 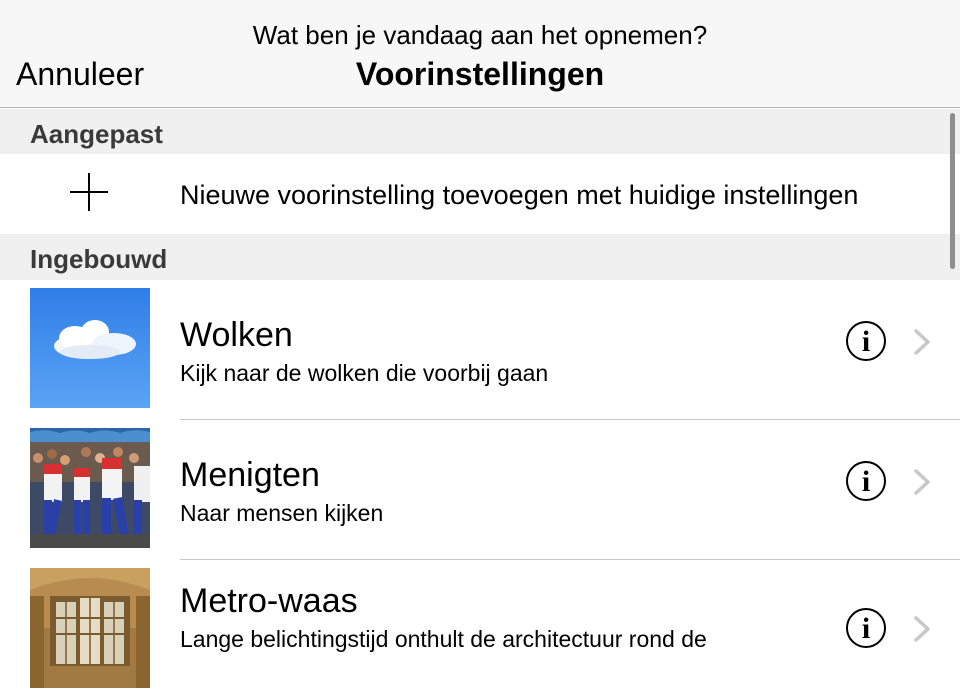 I want to click on section-header-label: Aangepast, so click(x=96, y=134).